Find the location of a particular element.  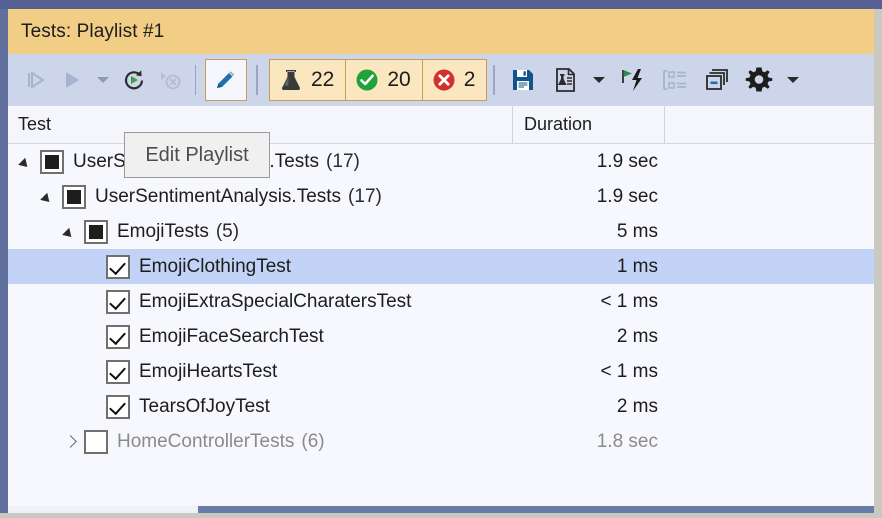

edit-playlist-button is located at coordinates (226, 80).